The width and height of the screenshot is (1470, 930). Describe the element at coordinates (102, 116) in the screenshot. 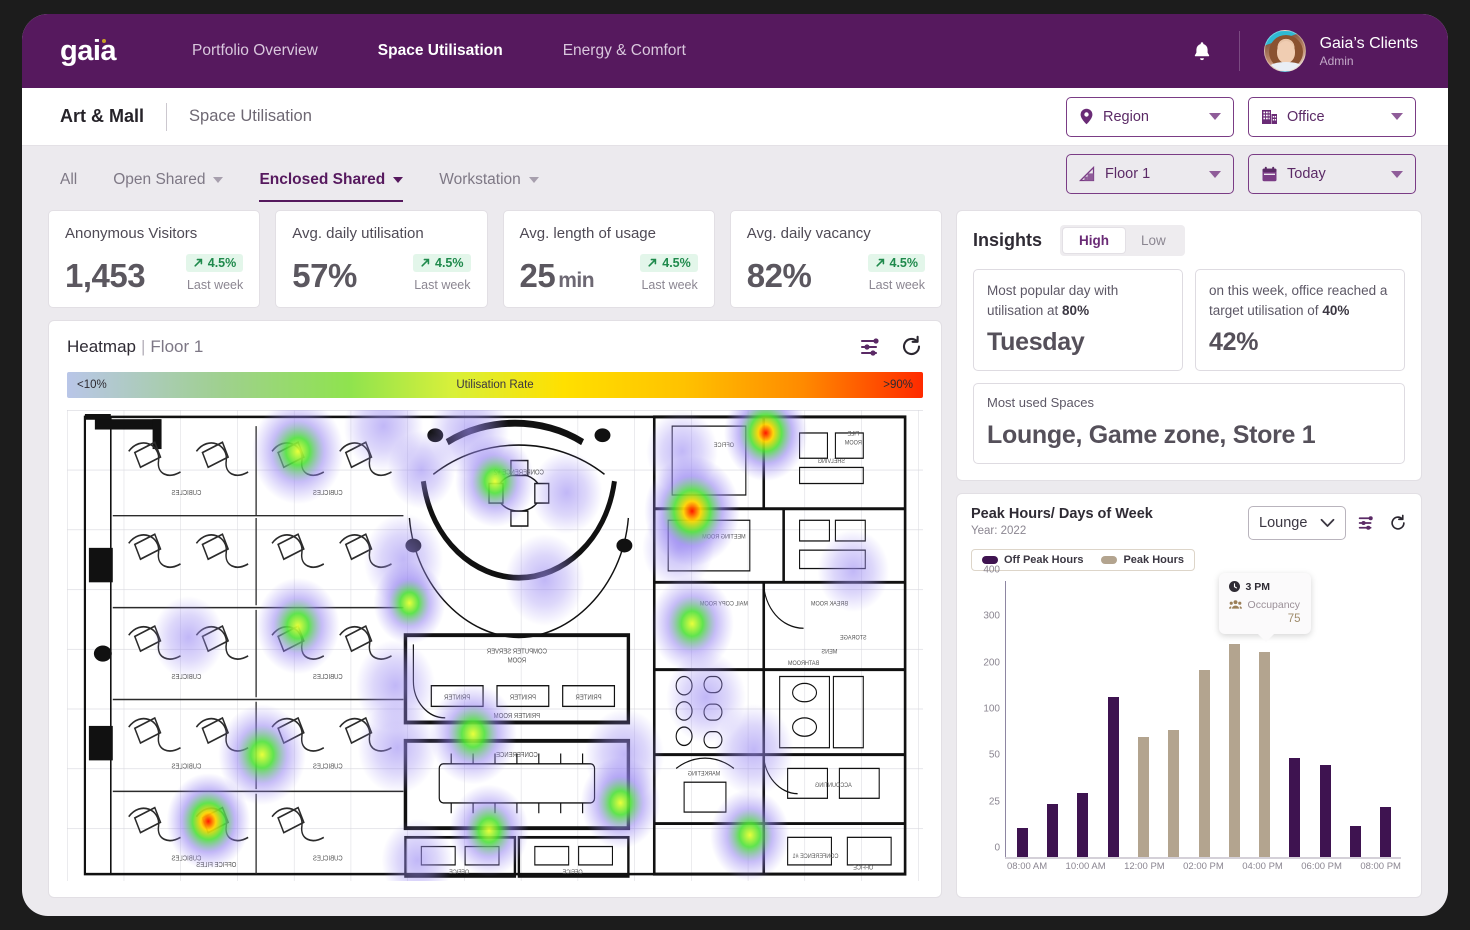

I see `breadcrumb-primary: Art & Mall` at that location.